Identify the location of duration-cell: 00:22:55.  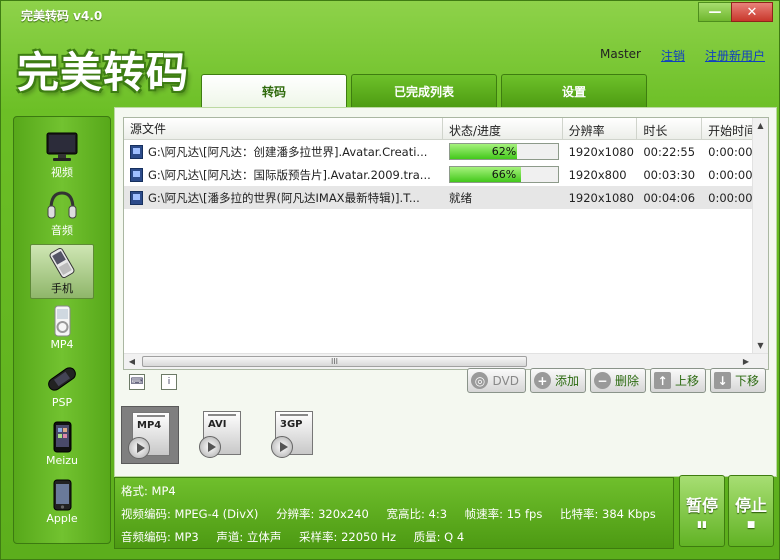
(669, 151).